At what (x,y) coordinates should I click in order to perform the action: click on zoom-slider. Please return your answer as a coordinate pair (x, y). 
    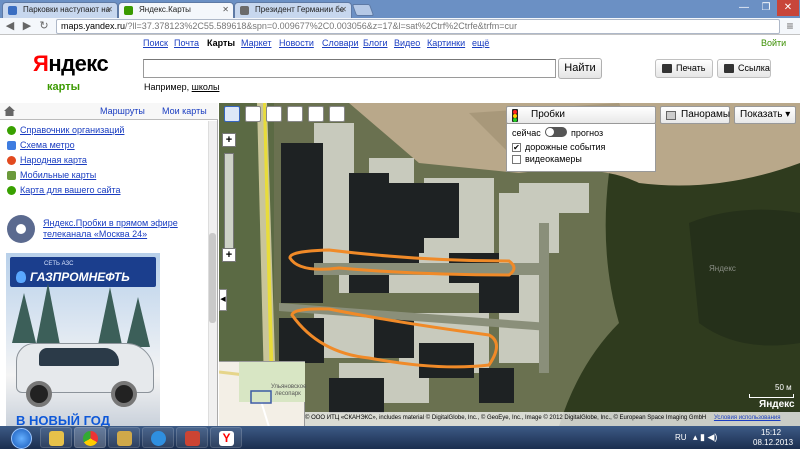
    Looking at the image, I should click on (229, 203).